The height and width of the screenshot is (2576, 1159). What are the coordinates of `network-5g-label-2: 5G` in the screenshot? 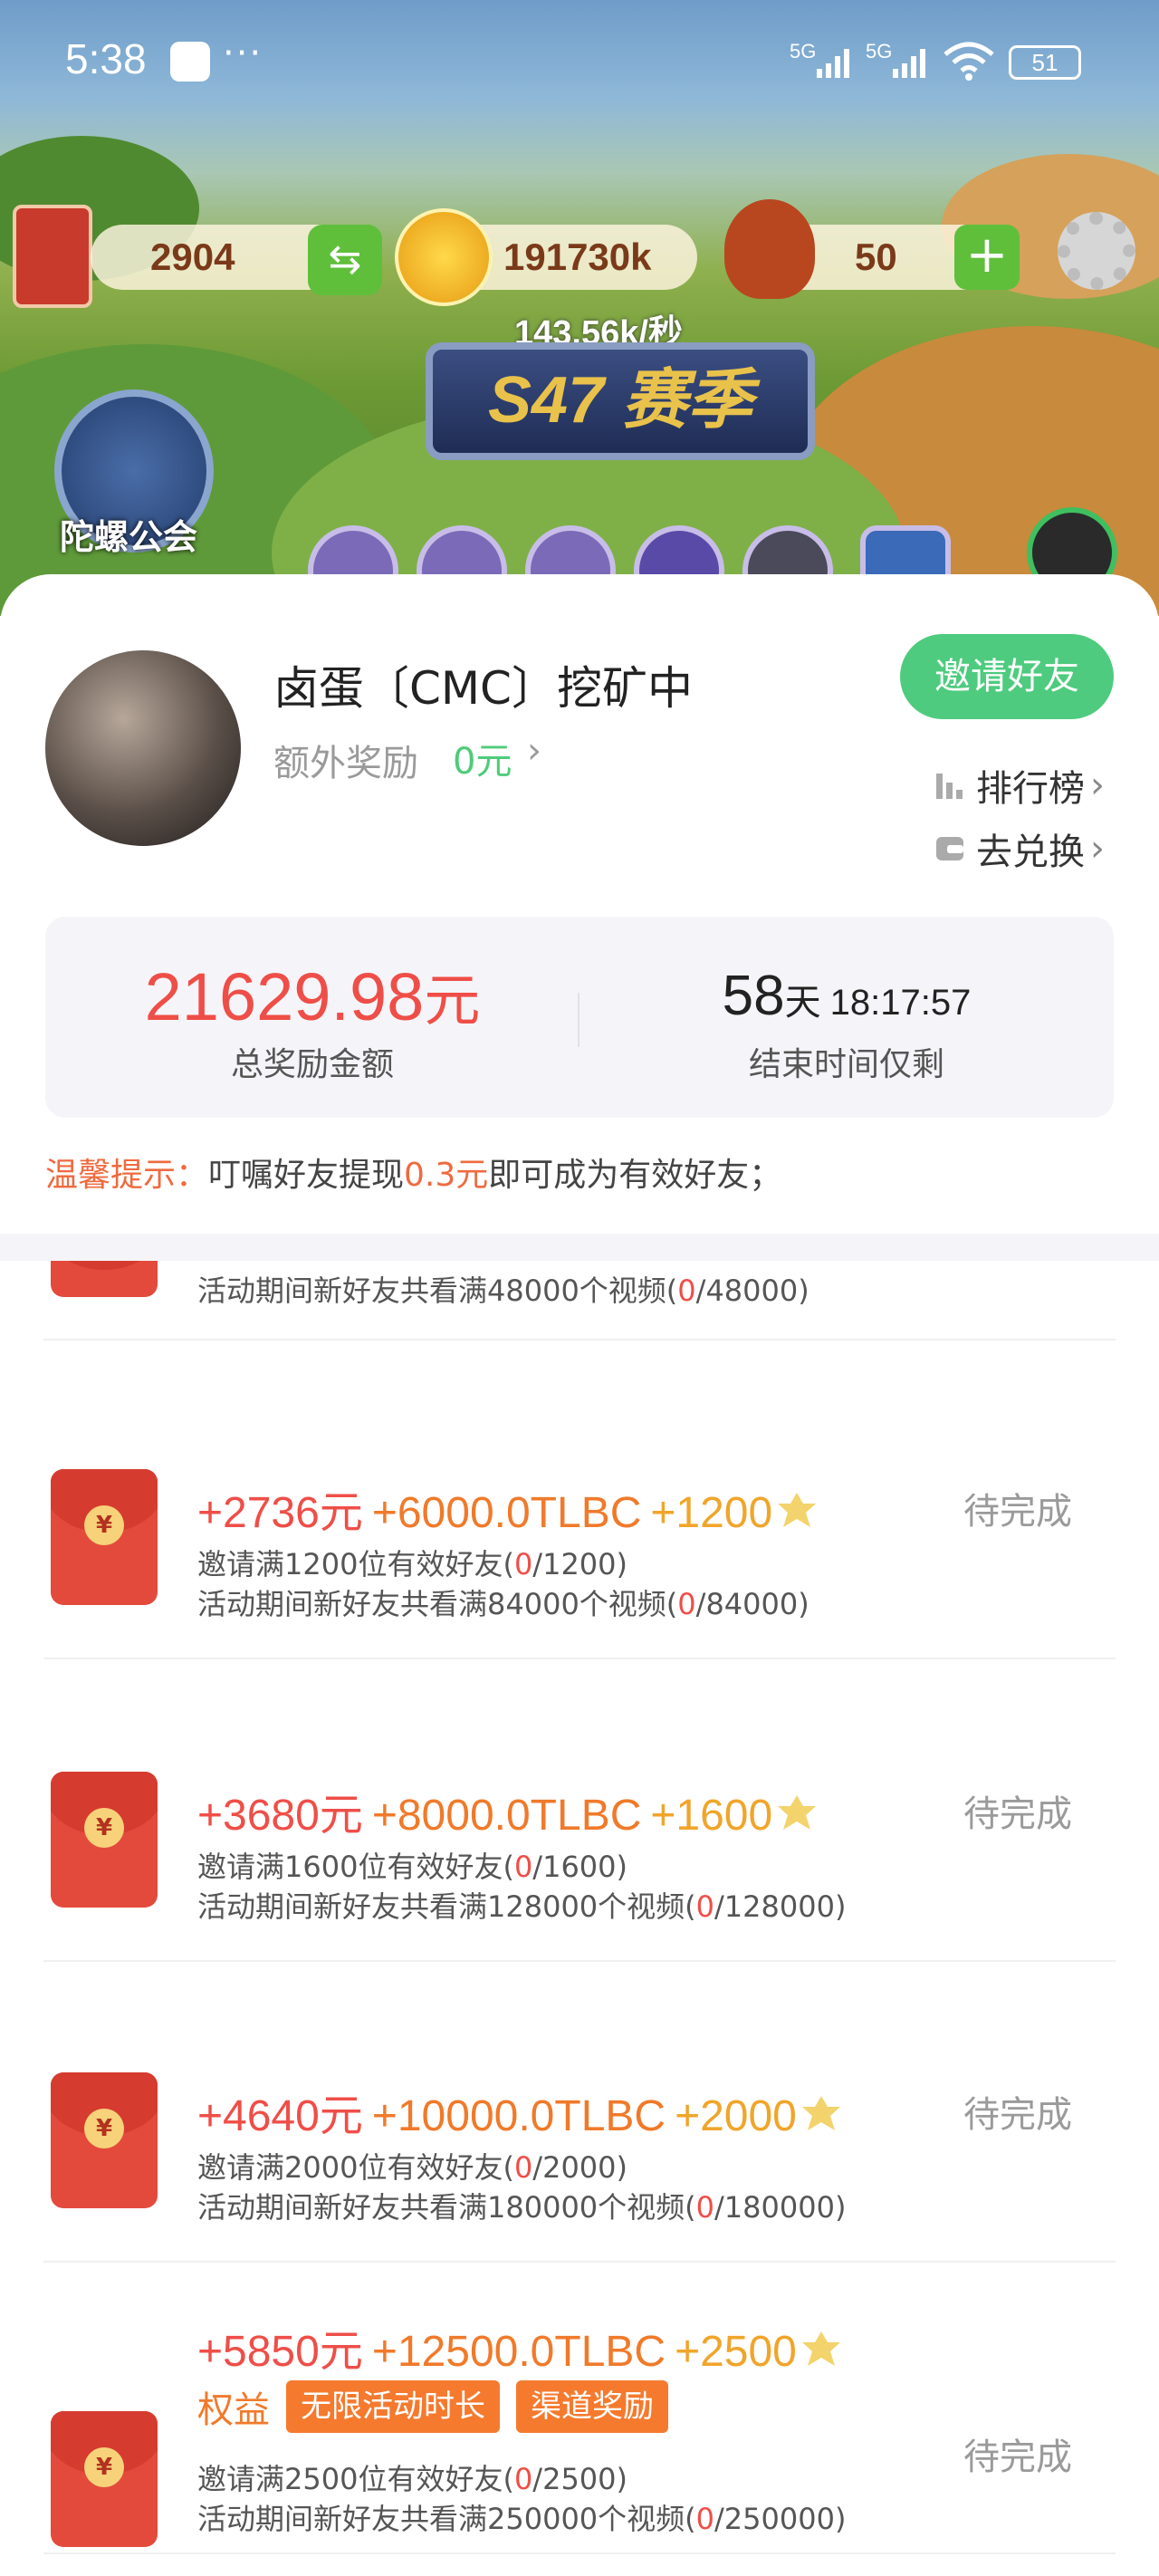 It's located at (880, 51).